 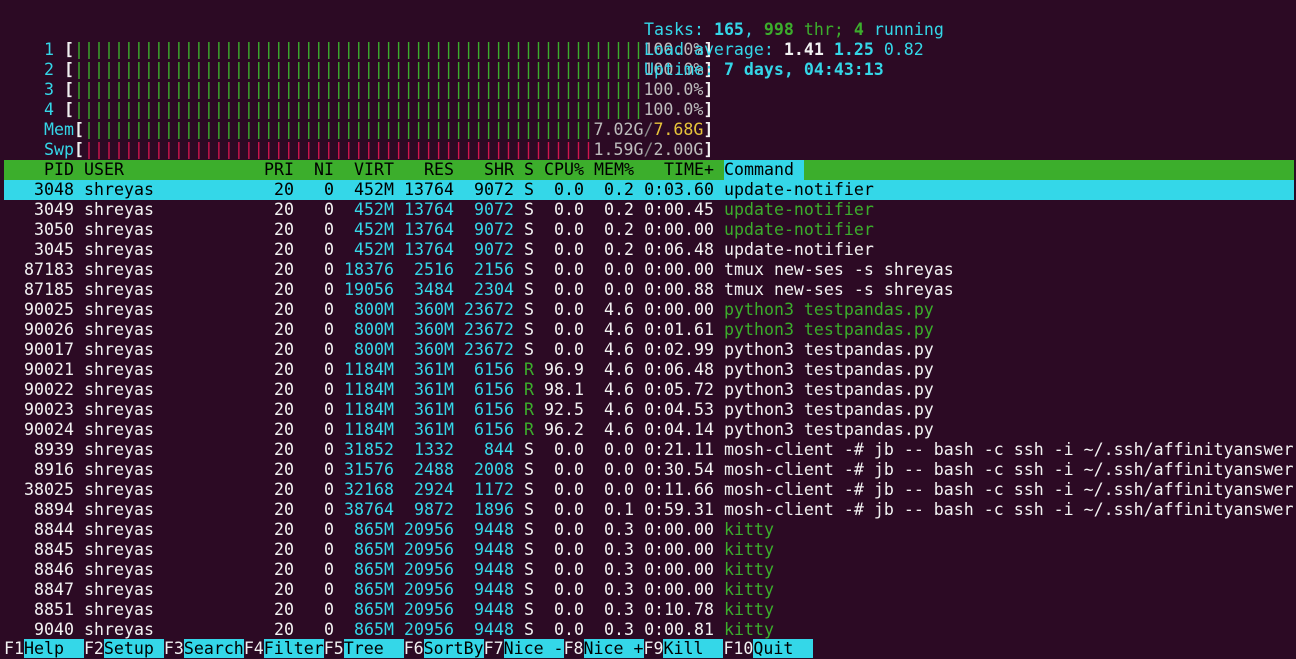 I want to click on process-cpu: 0.0, so click(x=569, y=209).